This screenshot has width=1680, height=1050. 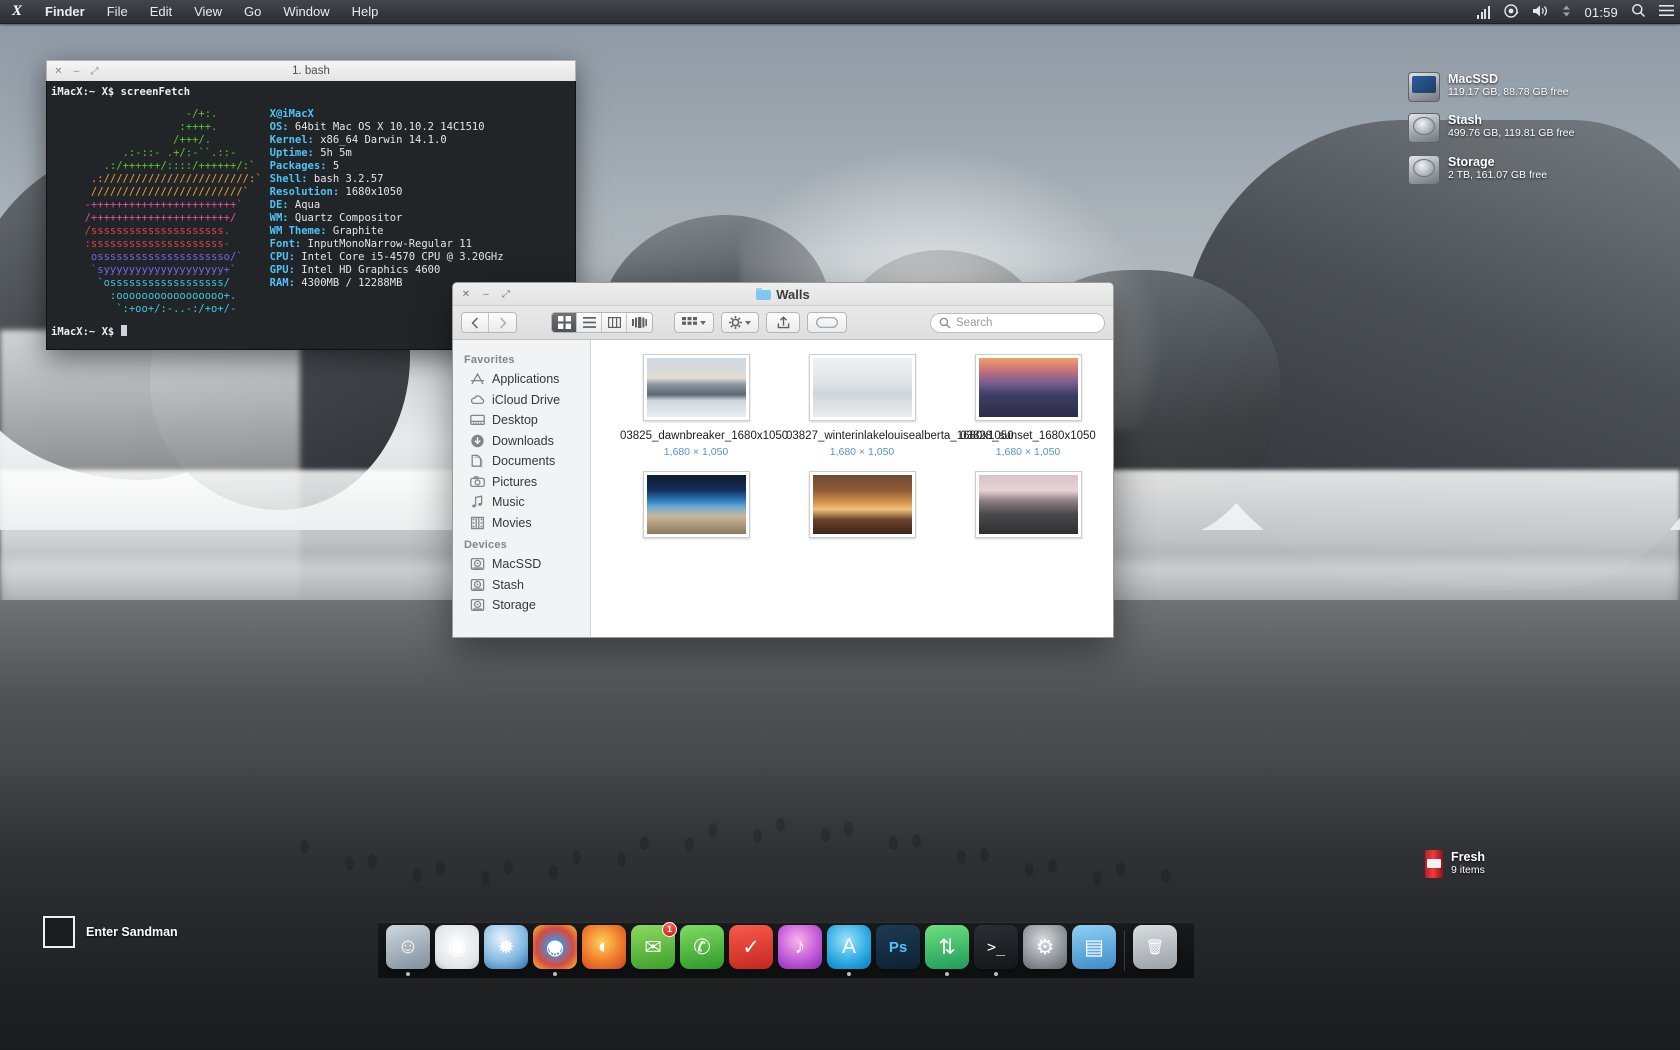 What do you see at coordinates (506, 947) in the screenshot?
I see `safari-icon: ✹` at bounding box center [506, 947].